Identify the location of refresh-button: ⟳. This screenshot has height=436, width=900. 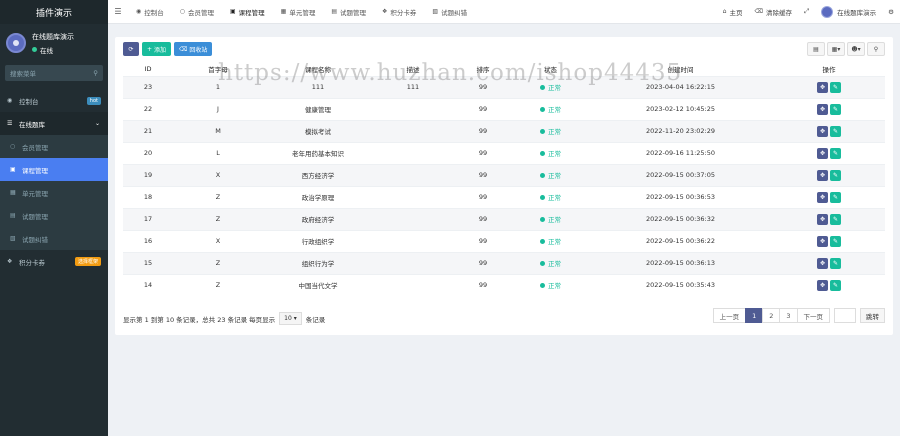
(131, 49).